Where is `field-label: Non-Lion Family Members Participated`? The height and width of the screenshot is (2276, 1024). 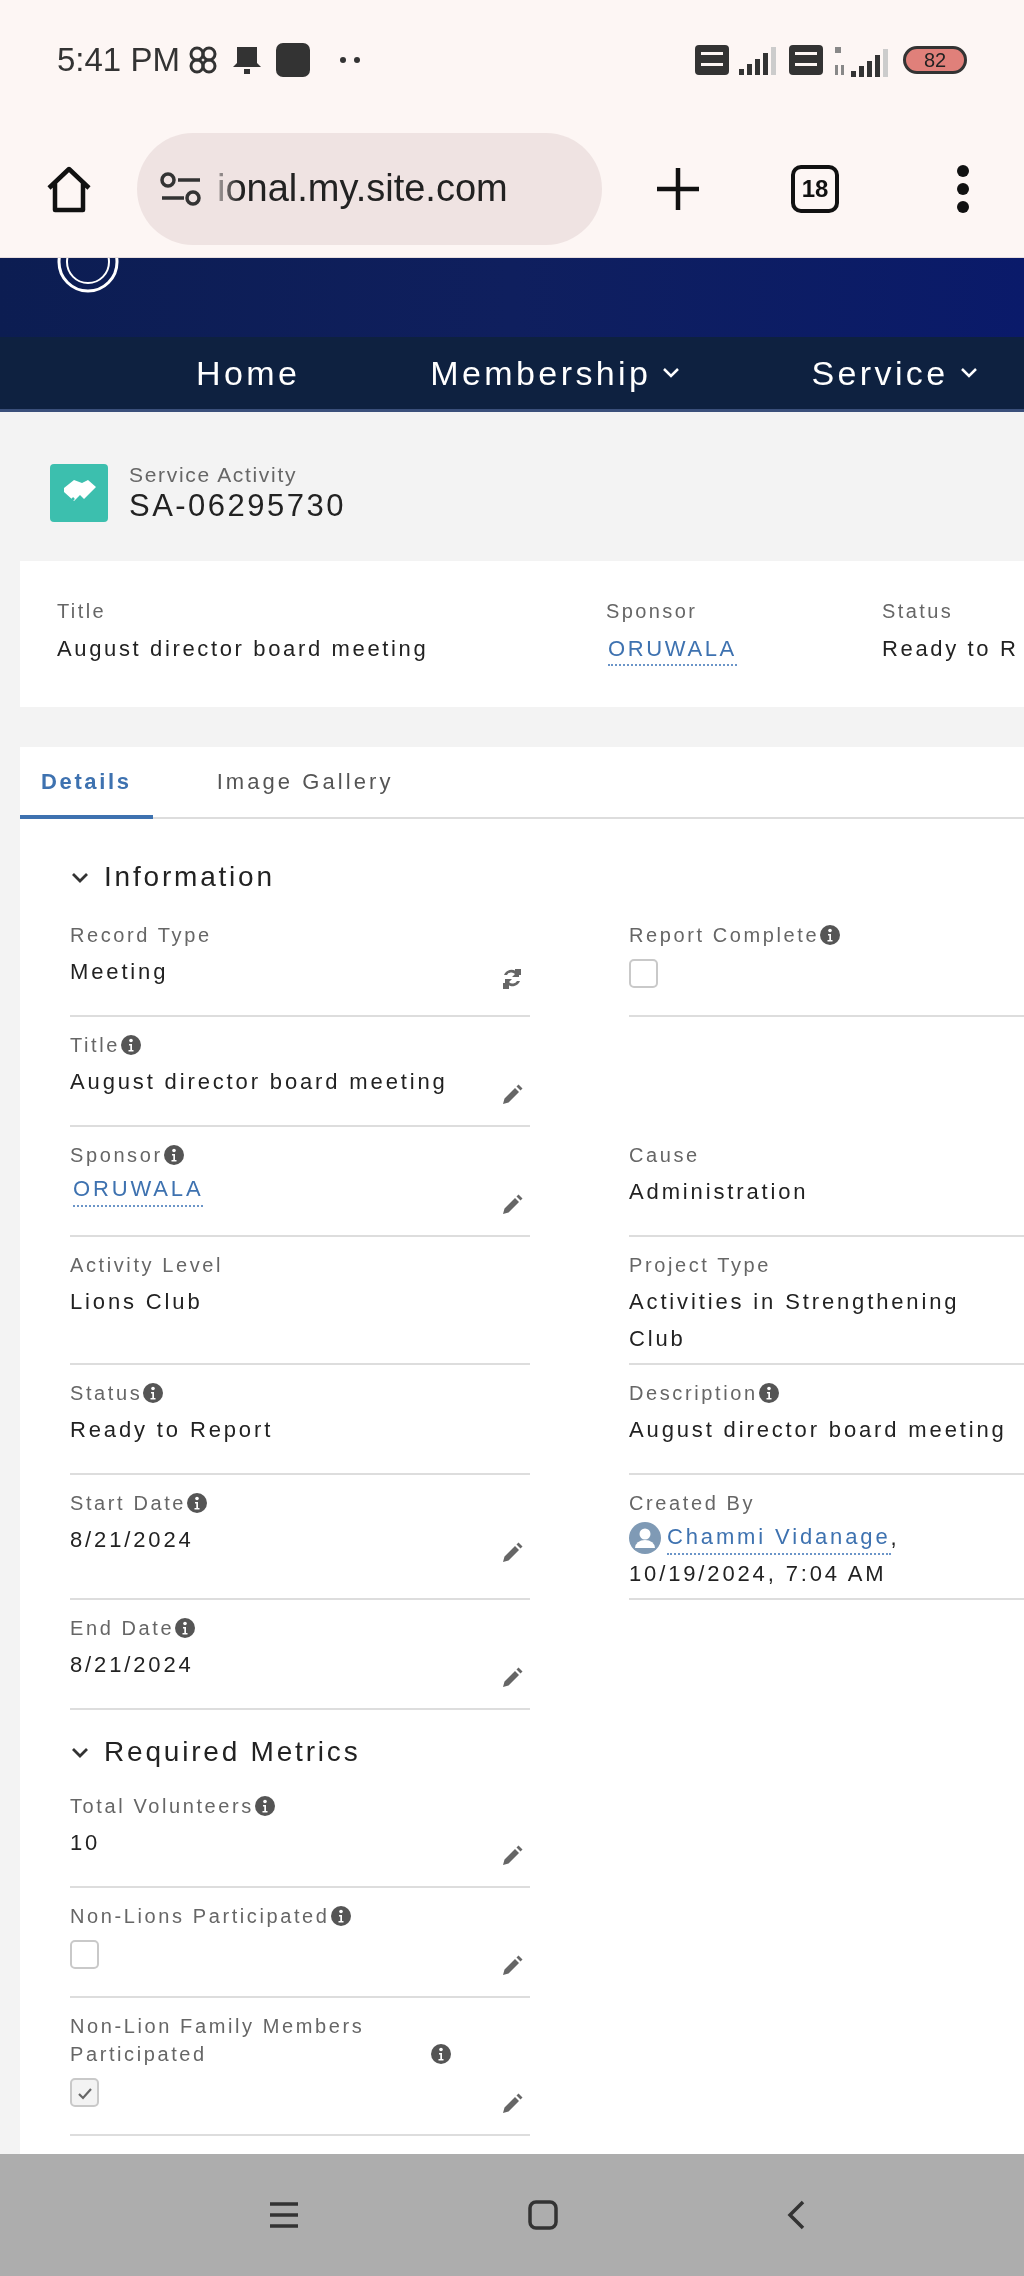
field-label: Non-Lion Family Members Participated is located at coordinates (218, 2040).